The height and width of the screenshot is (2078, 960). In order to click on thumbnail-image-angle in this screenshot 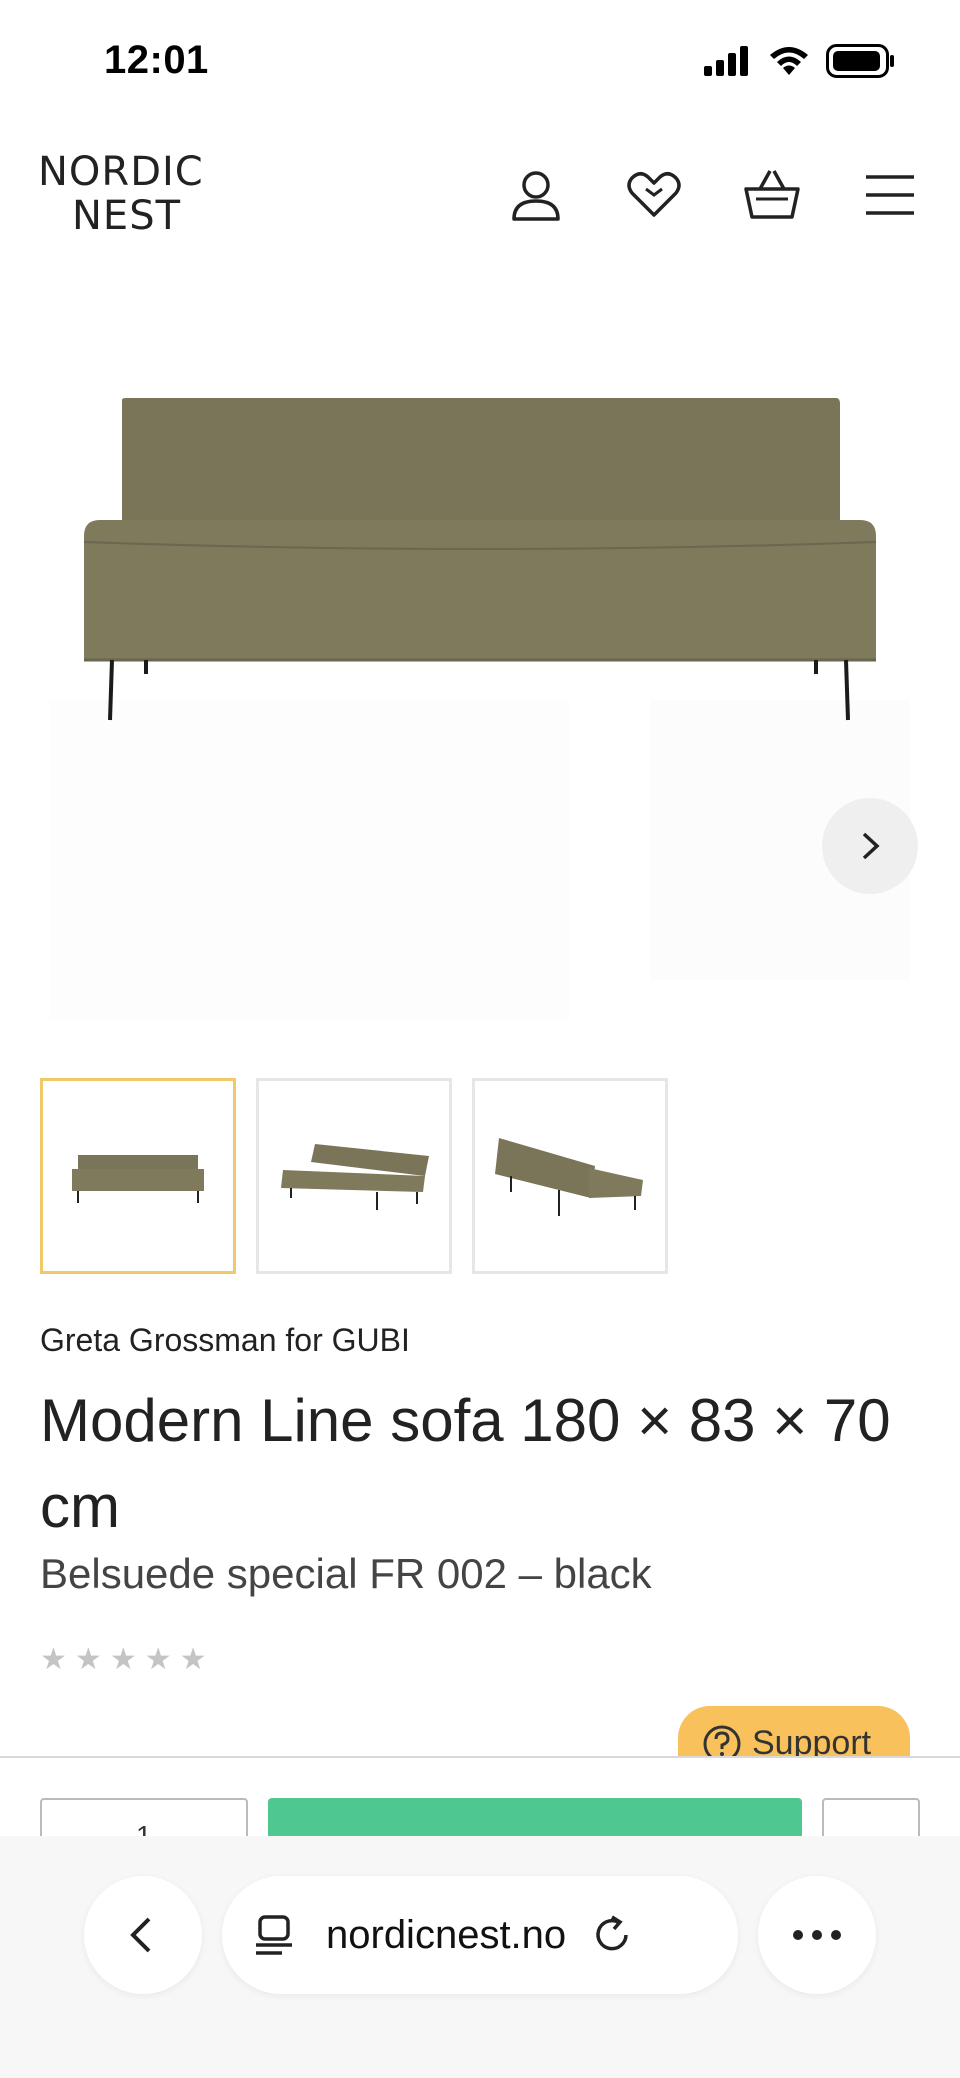, I will do `click(355, 1177)`.